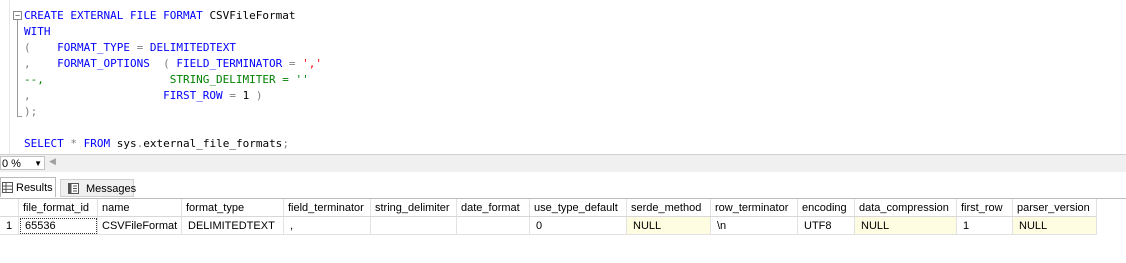  Describe the element at coordinates (7, 187) in the screenshot. I see `grid-icon` at that location.